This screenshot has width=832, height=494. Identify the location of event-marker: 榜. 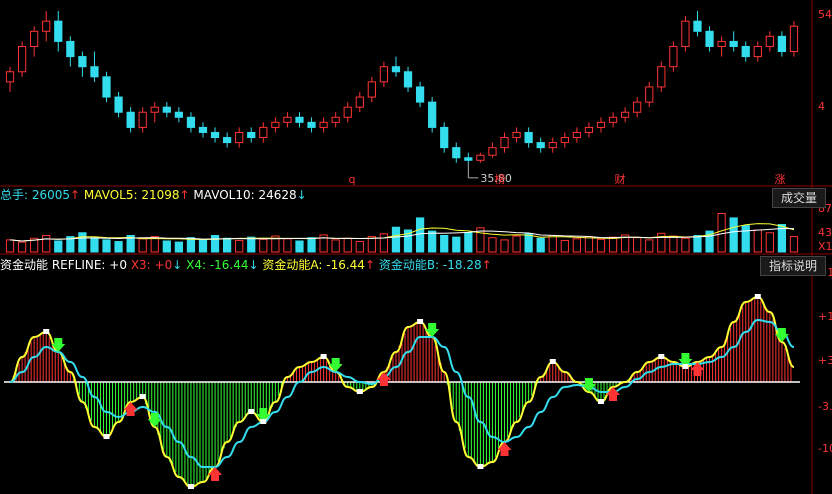
(500, 179).